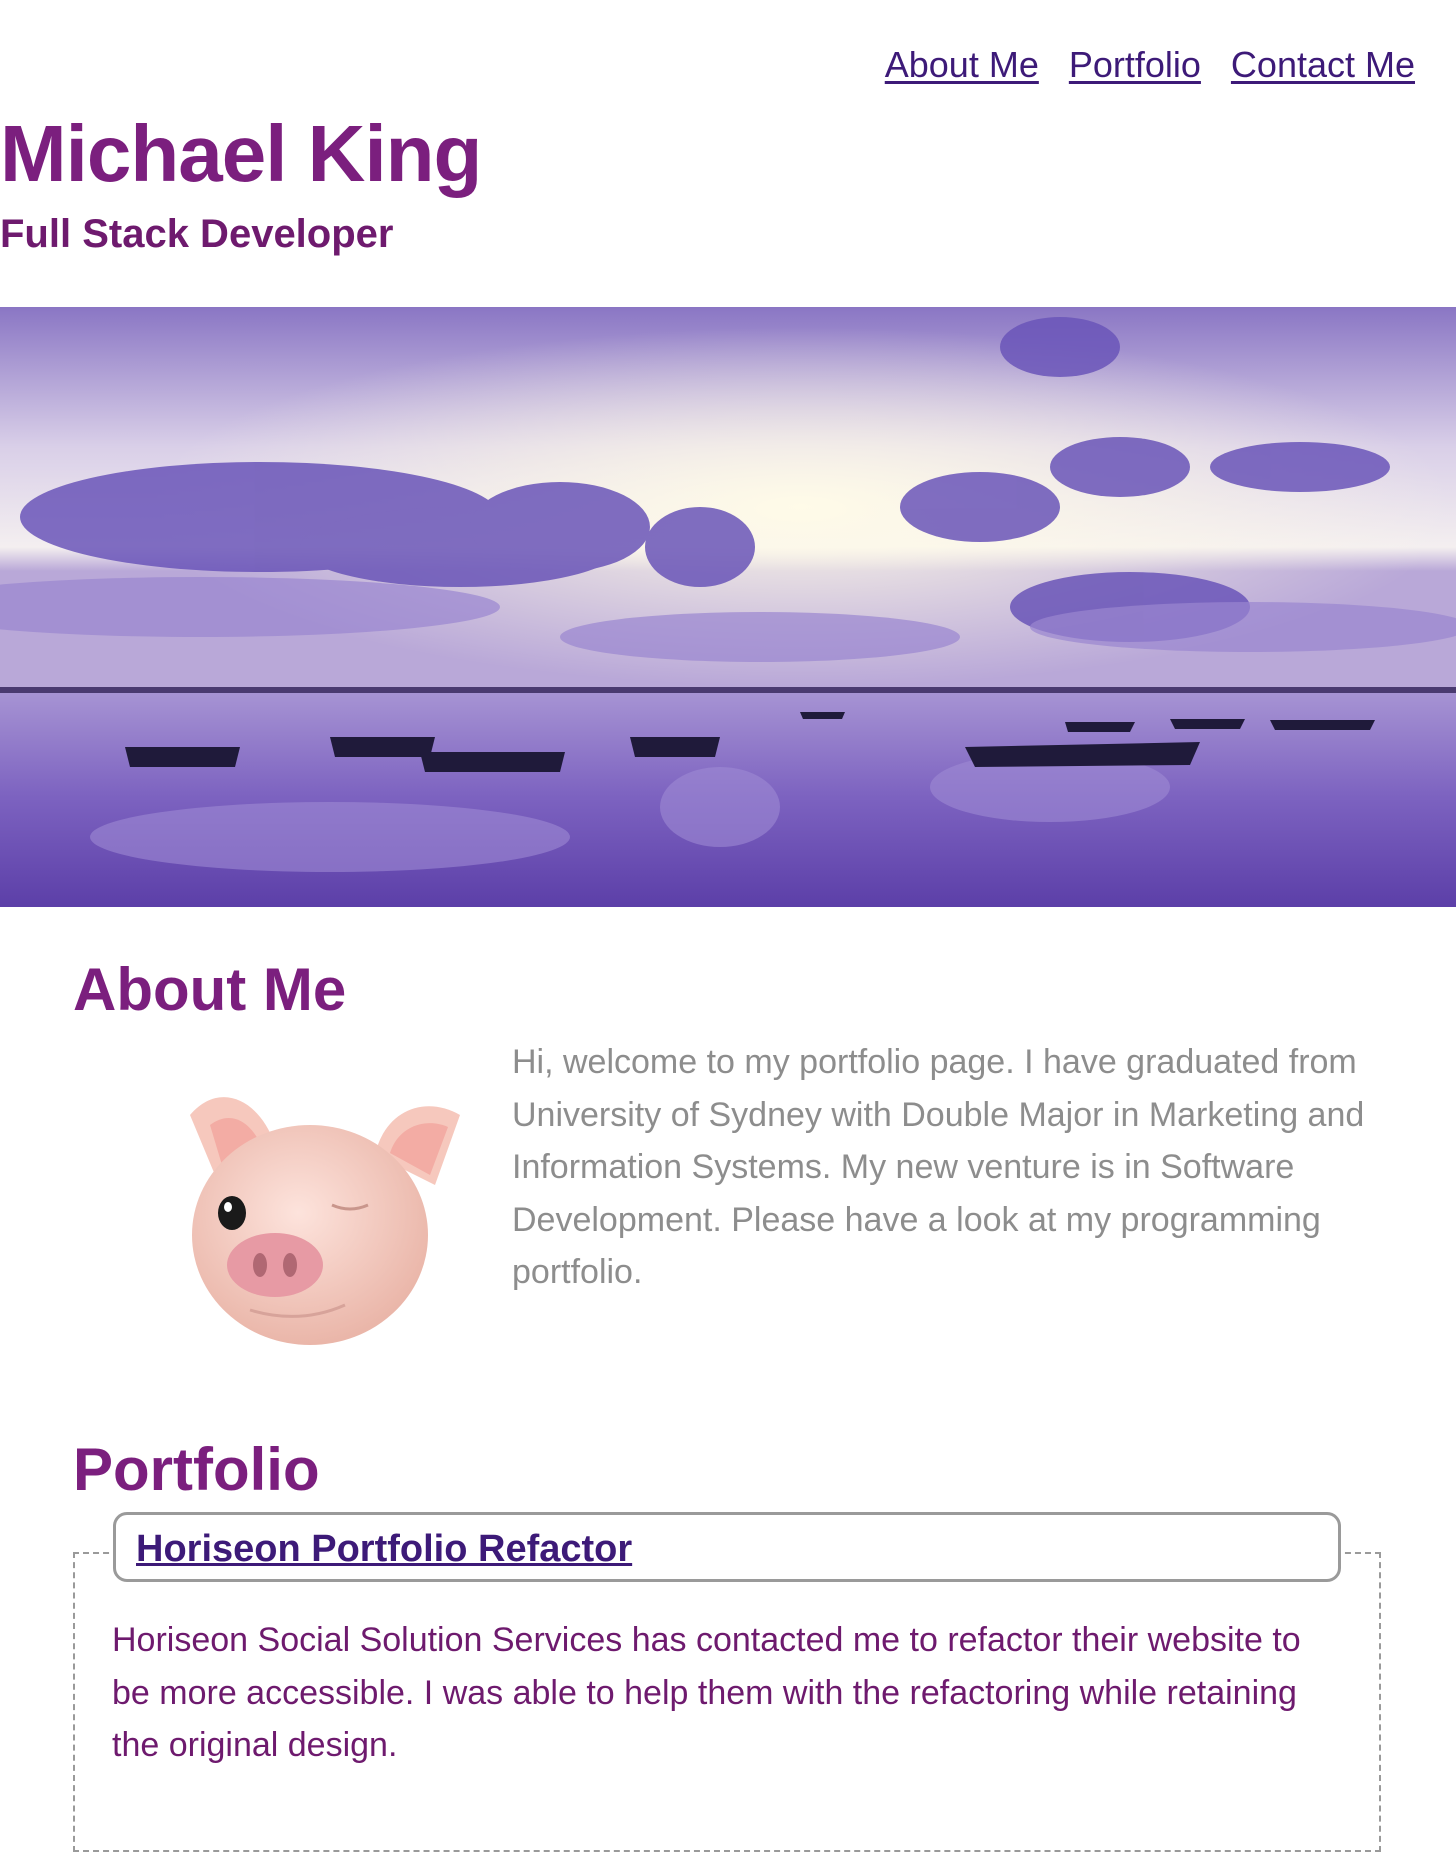 The height and width of the screenshot is (1852, 1456). What do you see at coordinates (727, 1547) in the screenshot?
I see `project-card-header: Horiseon Portfolio Refactor` at bounding box center [727, 1547].